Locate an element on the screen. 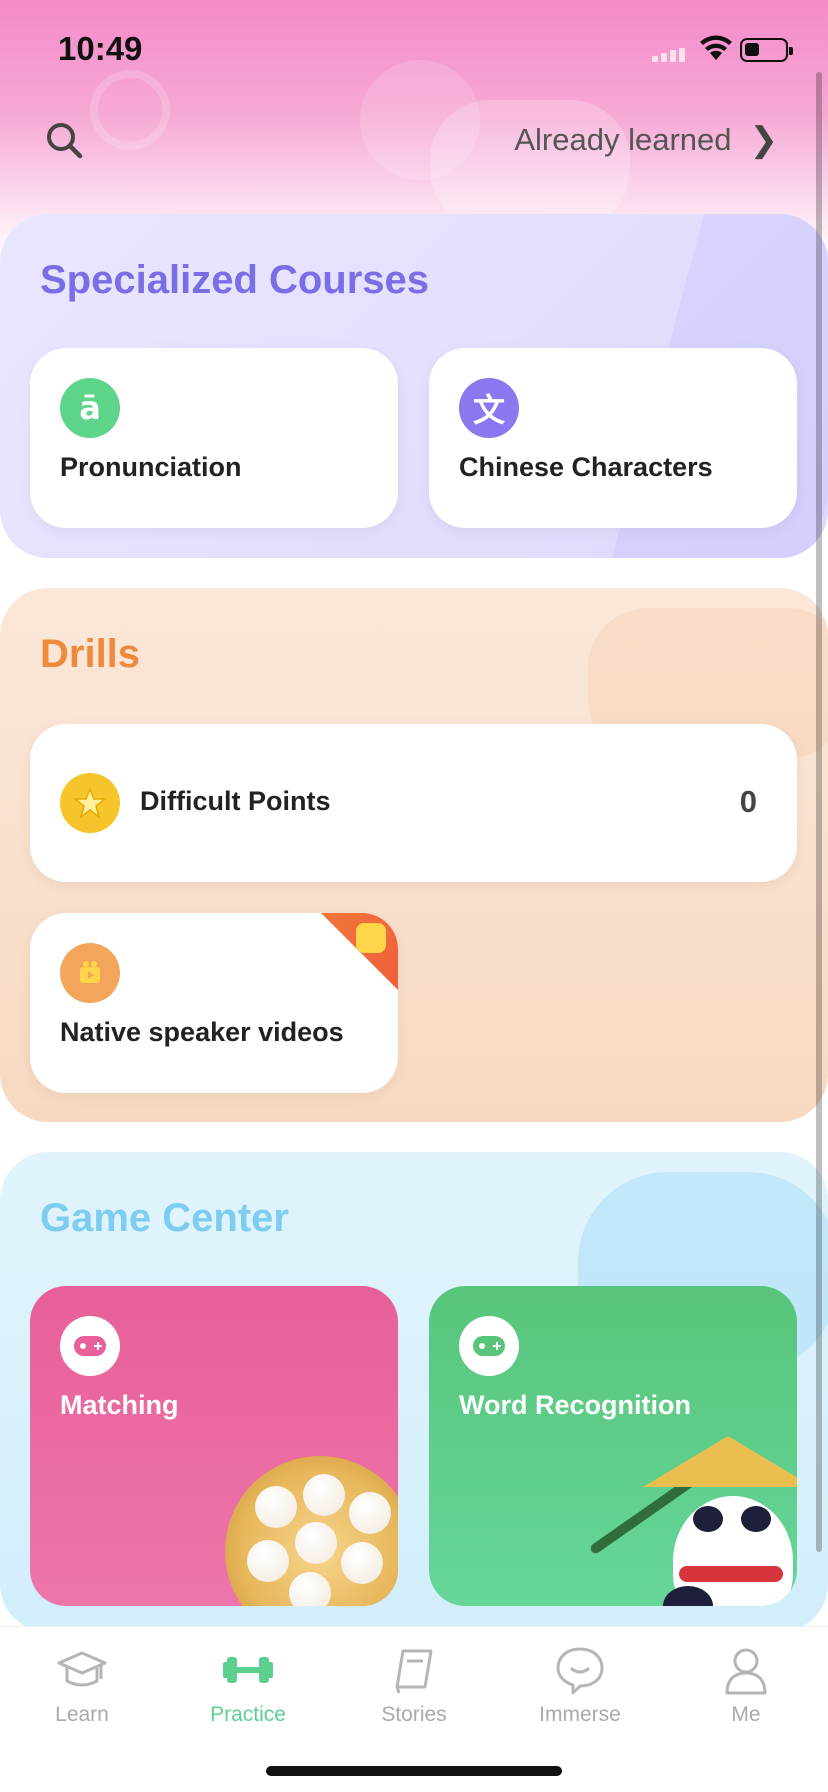 This screenshot has width=828, height=1792. chinese-characters-card: 文 Chinese Characters is located at coordinates (613, 438).